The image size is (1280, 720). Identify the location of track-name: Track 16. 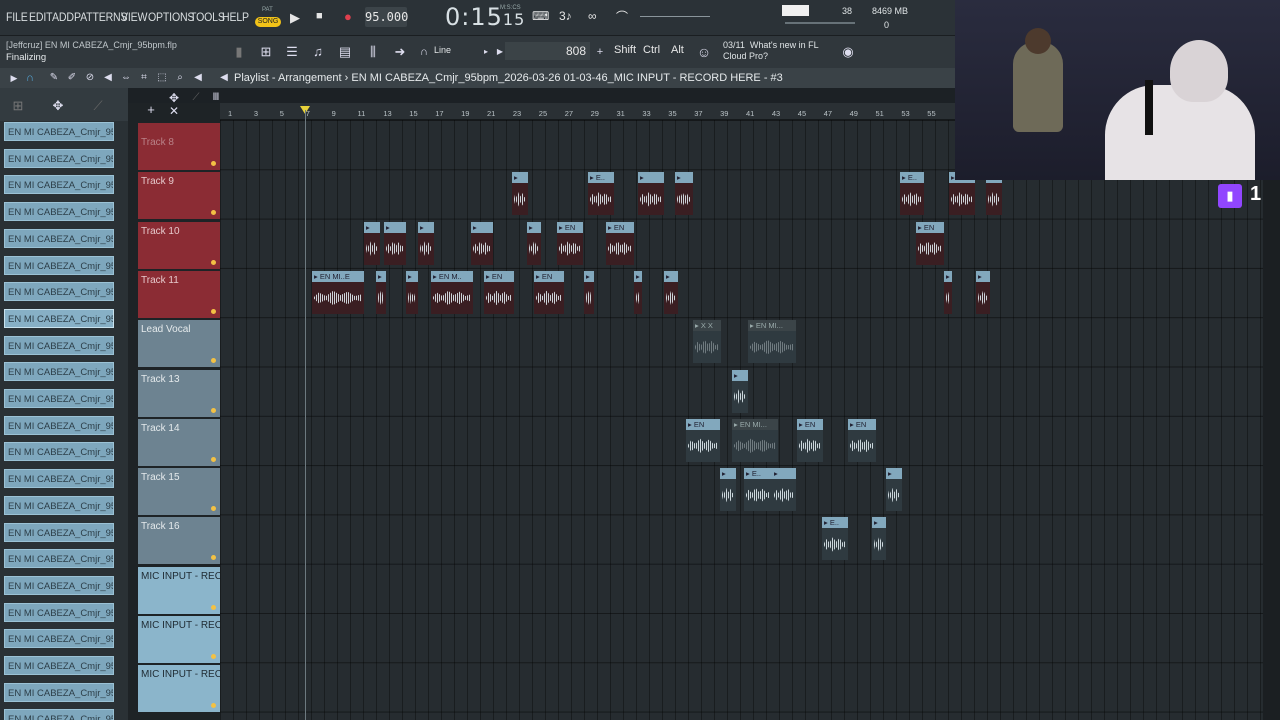
(160, 526).